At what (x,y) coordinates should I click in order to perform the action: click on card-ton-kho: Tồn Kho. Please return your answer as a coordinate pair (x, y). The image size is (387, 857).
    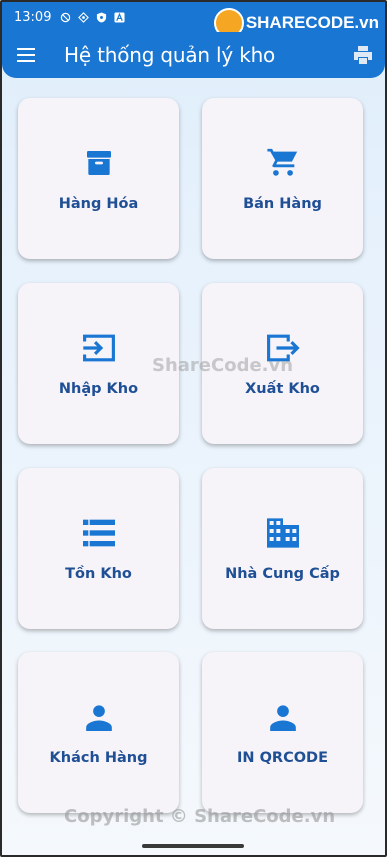
    Looking at the image, I should click on (98, 548).